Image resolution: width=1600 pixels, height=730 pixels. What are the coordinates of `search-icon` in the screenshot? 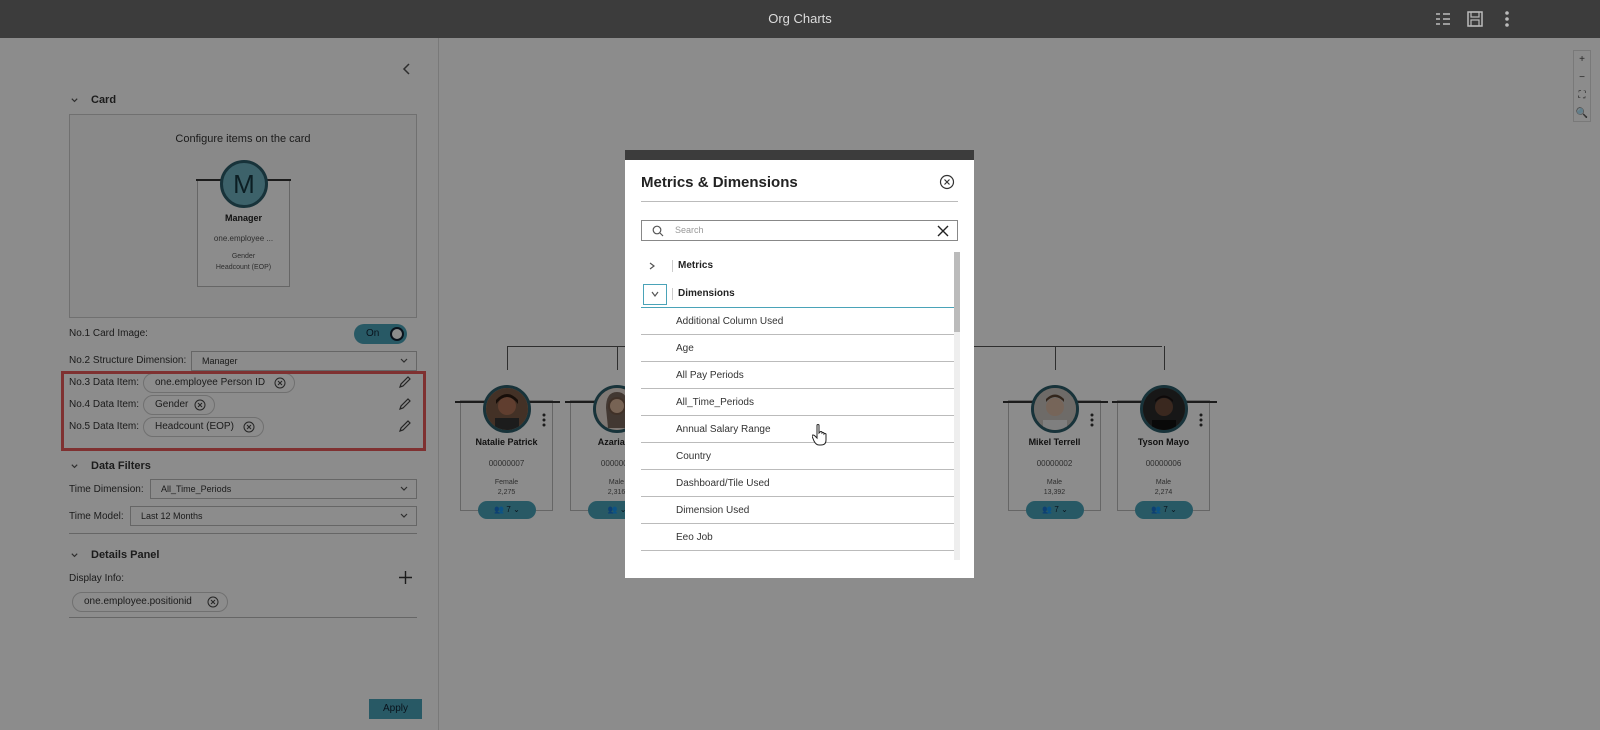 It's located at (658, 231).